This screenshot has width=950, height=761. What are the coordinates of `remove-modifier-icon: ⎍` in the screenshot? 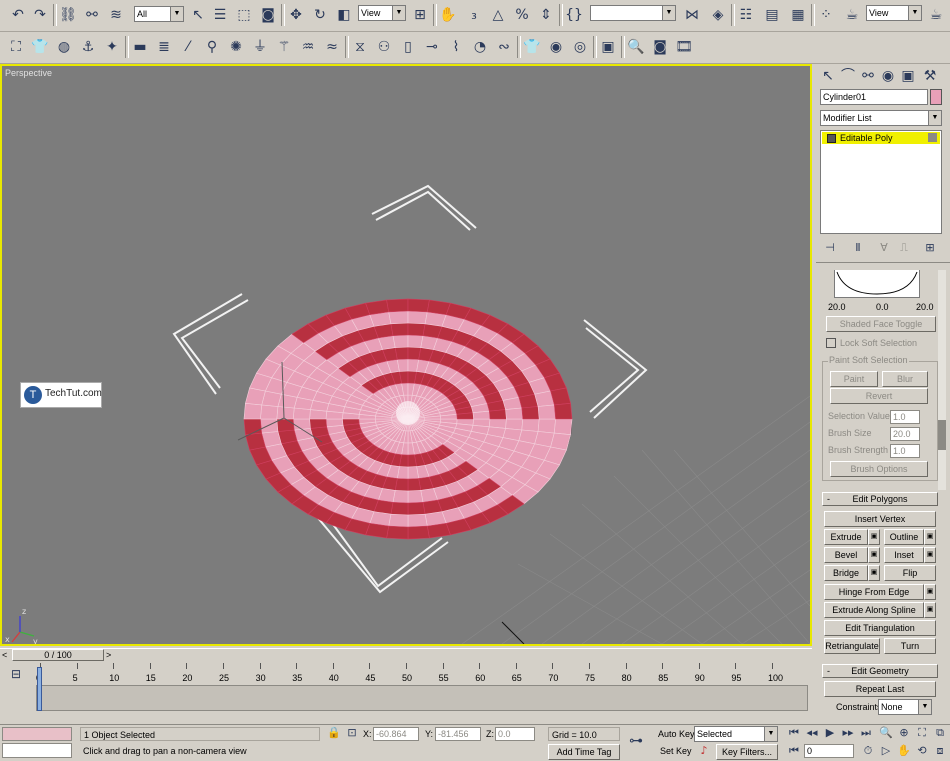 It's located at (904, 248).